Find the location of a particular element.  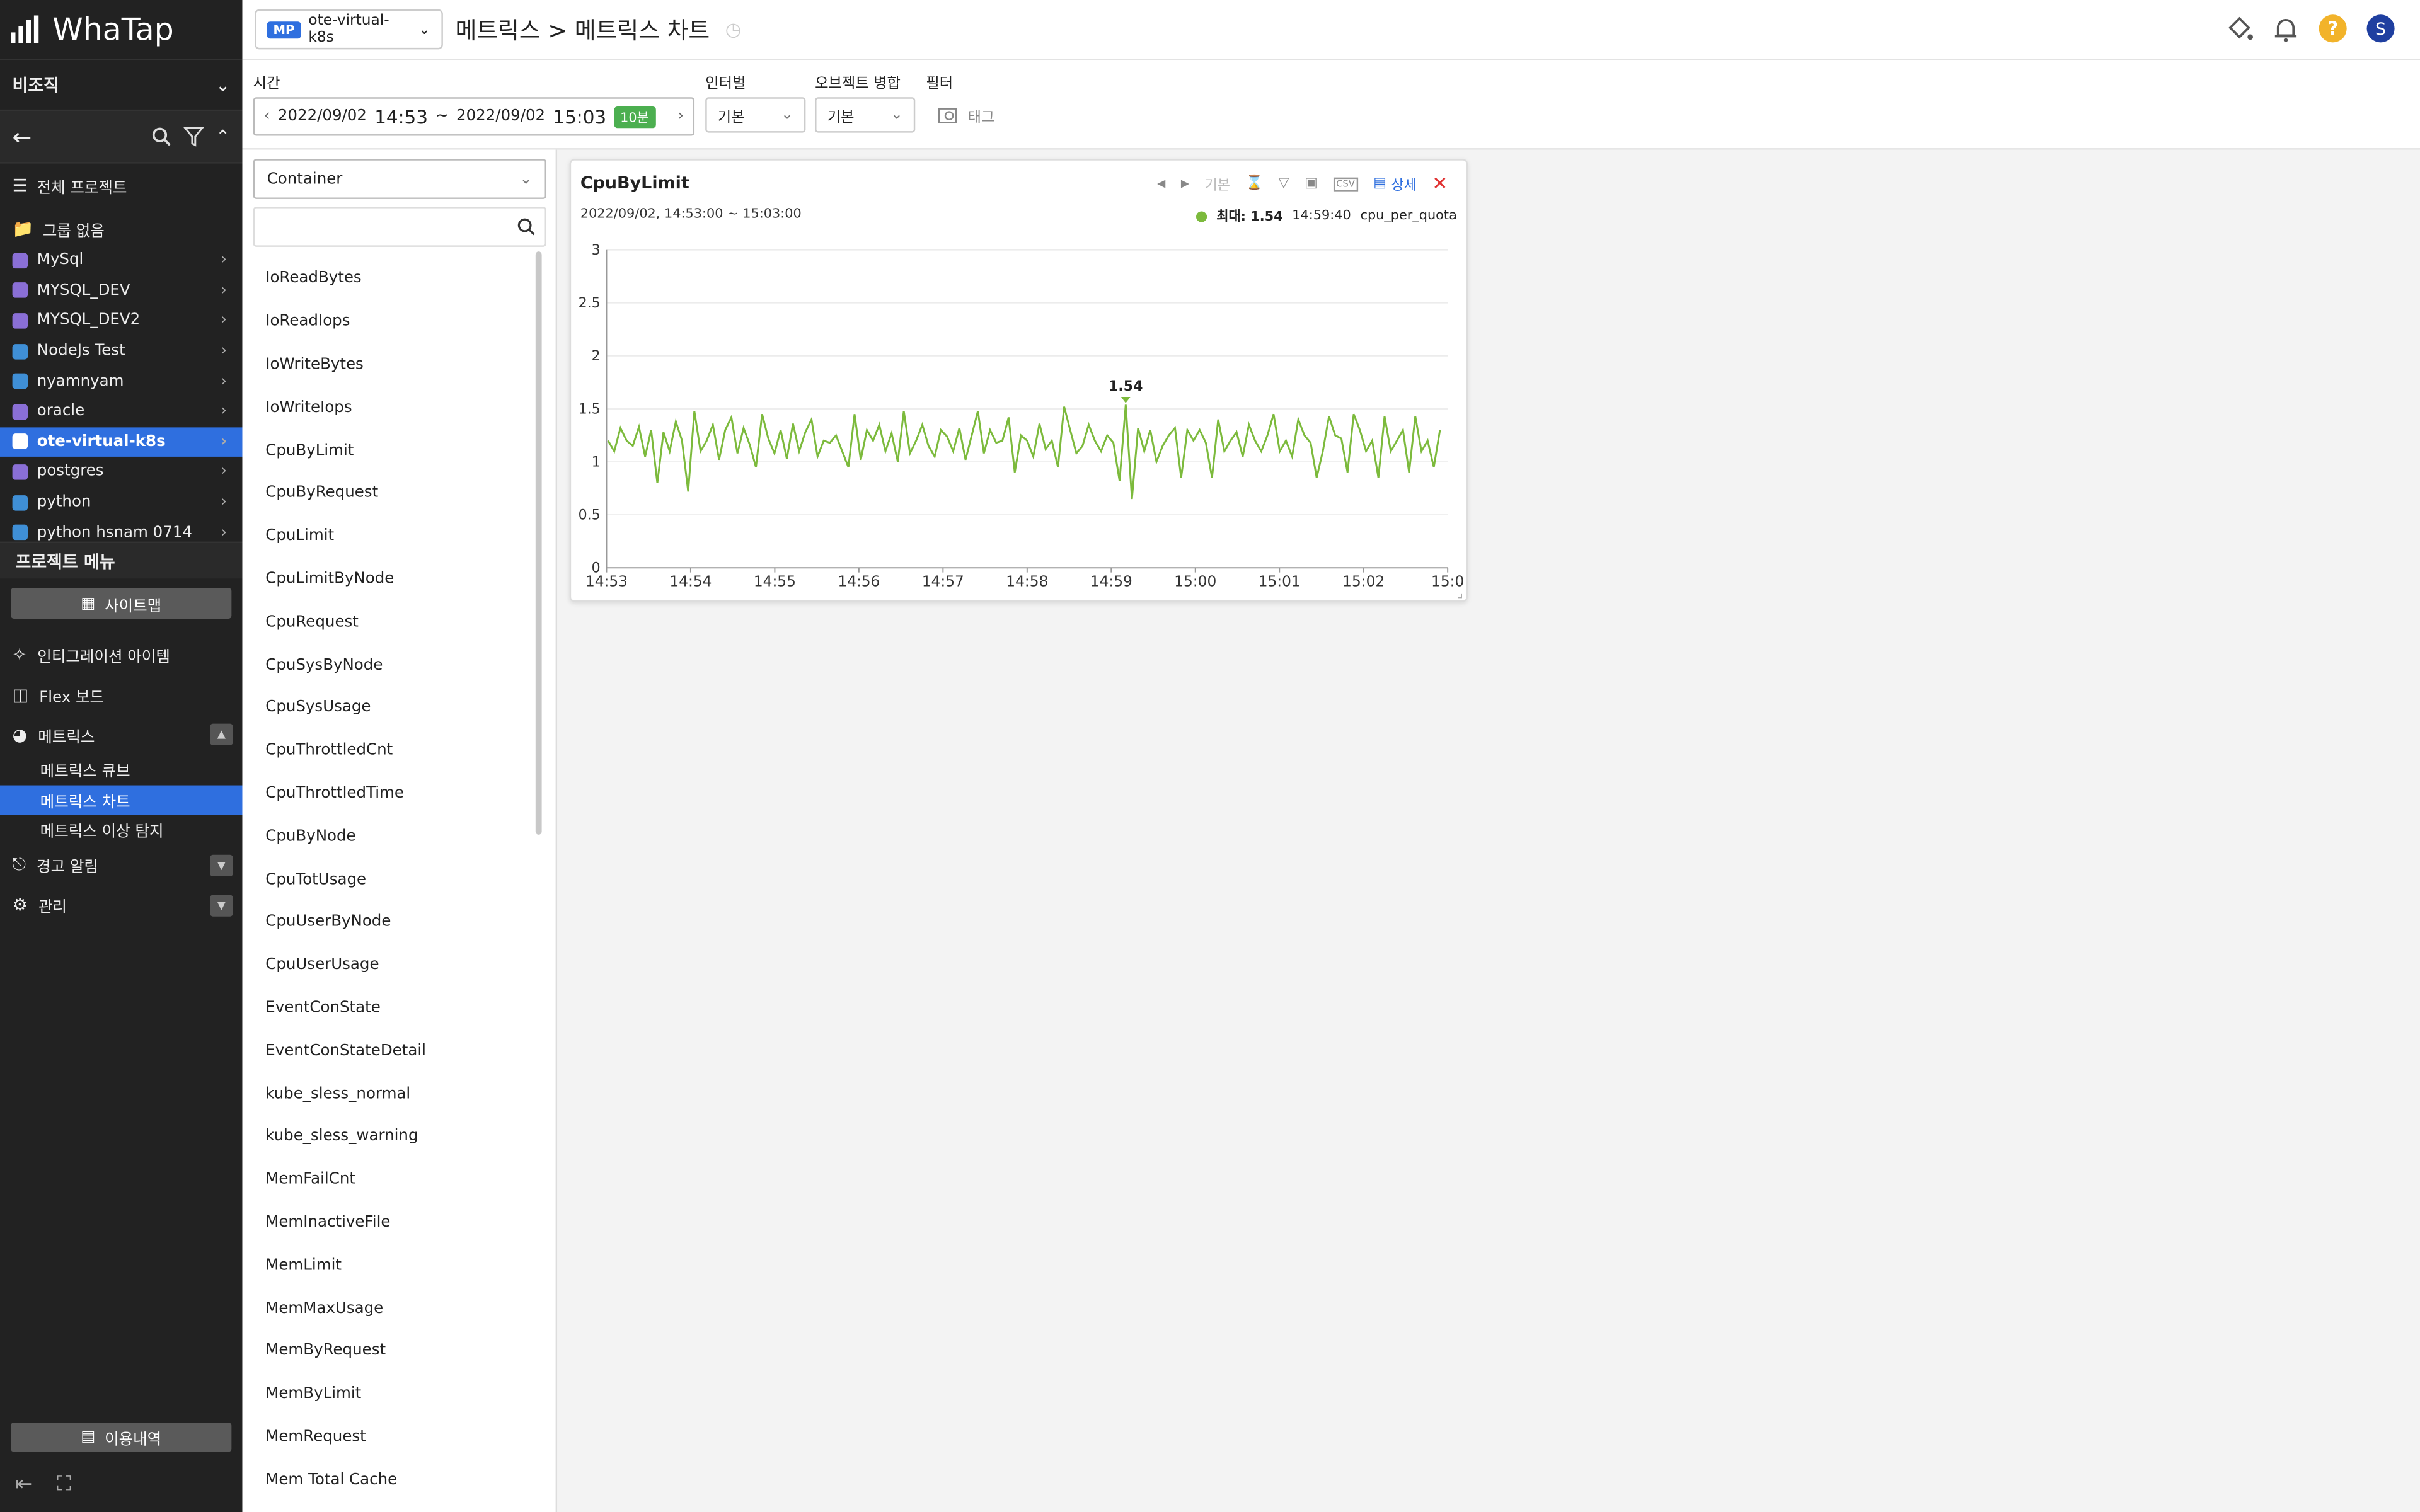

sidebar-item-project: ote-virtual-k8s › is located at coordinates (122, 442).